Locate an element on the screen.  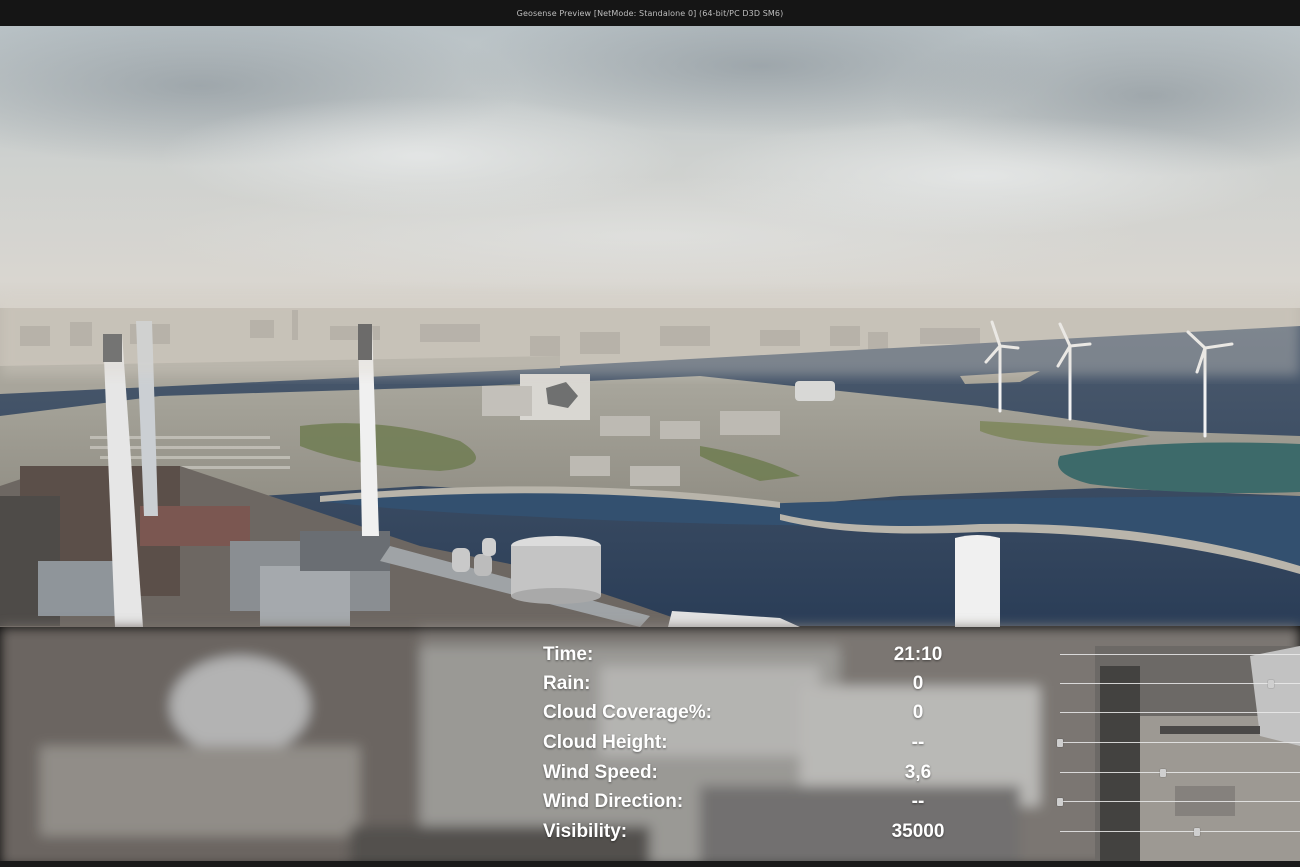
setting-row-rain: Rain: 0 is located at coordinates (650, 683).